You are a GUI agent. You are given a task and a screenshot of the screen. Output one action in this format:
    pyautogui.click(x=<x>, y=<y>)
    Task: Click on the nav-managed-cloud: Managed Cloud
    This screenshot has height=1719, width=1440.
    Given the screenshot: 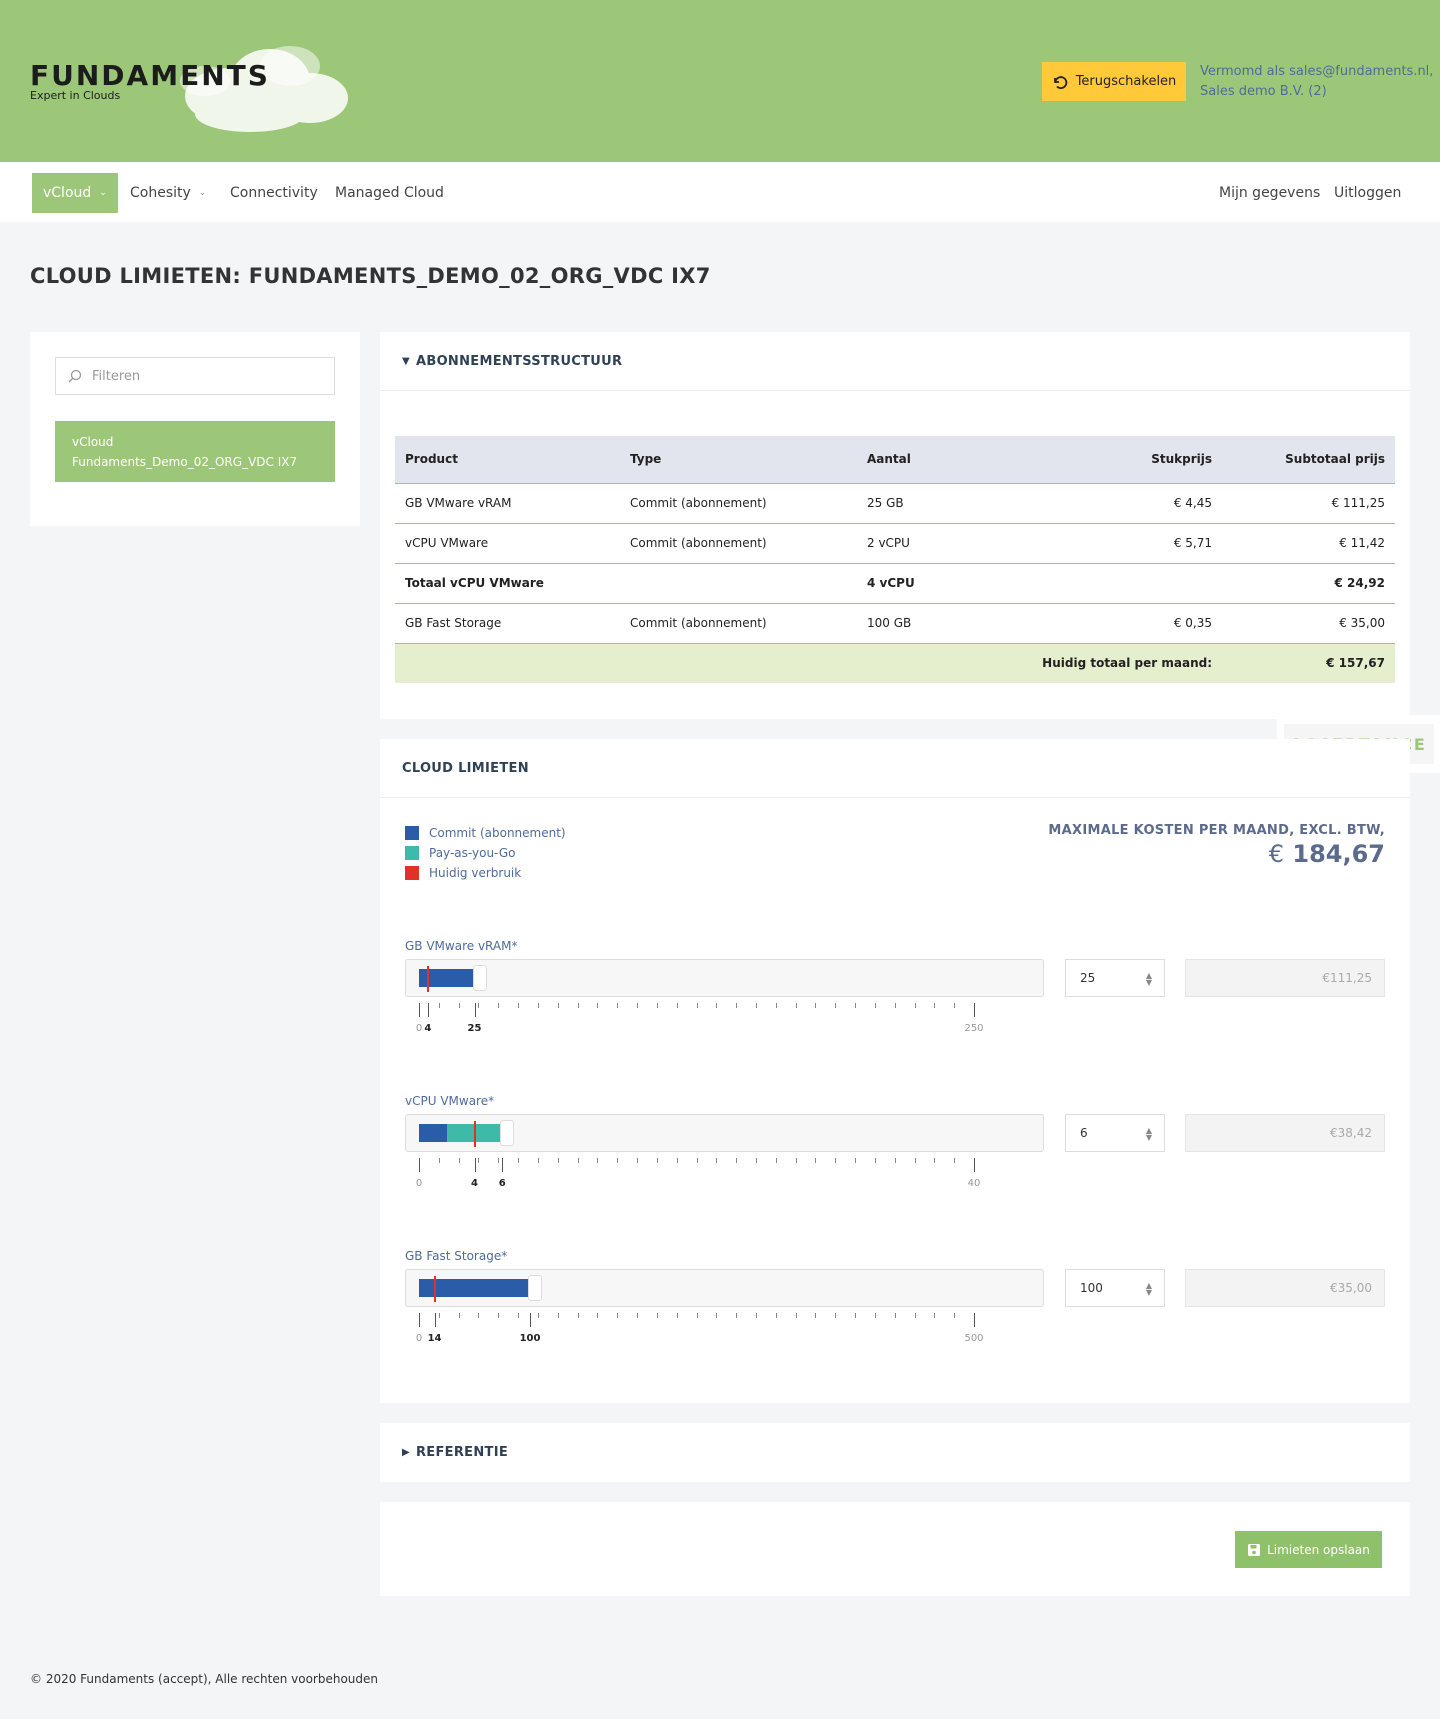 What is the action you would take?
    pyautogui.click(x=389, y=193)
    